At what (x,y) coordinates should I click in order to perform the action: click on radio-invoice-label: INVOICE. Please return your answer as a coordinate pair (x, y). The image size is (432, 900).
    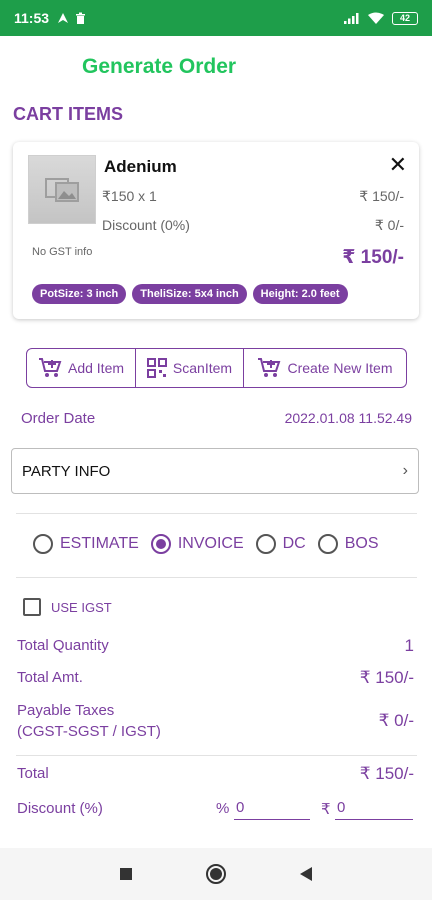
    Looking at the image, I should click on (210, 543).